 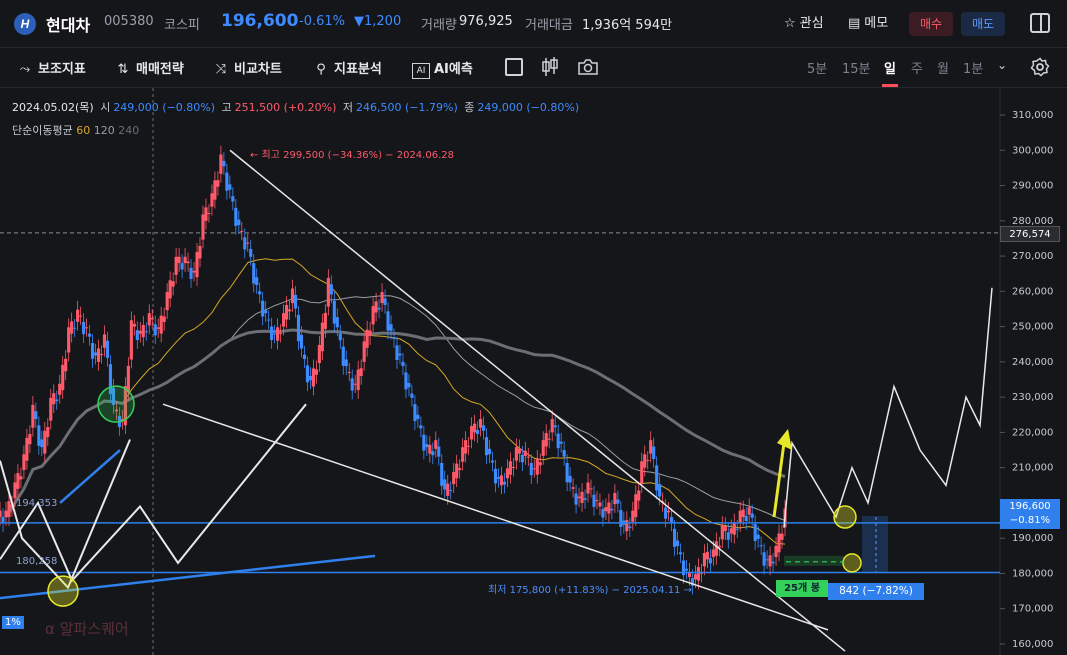 I want to click on change-amount: ▼1,200, so click(x=378, y=21).